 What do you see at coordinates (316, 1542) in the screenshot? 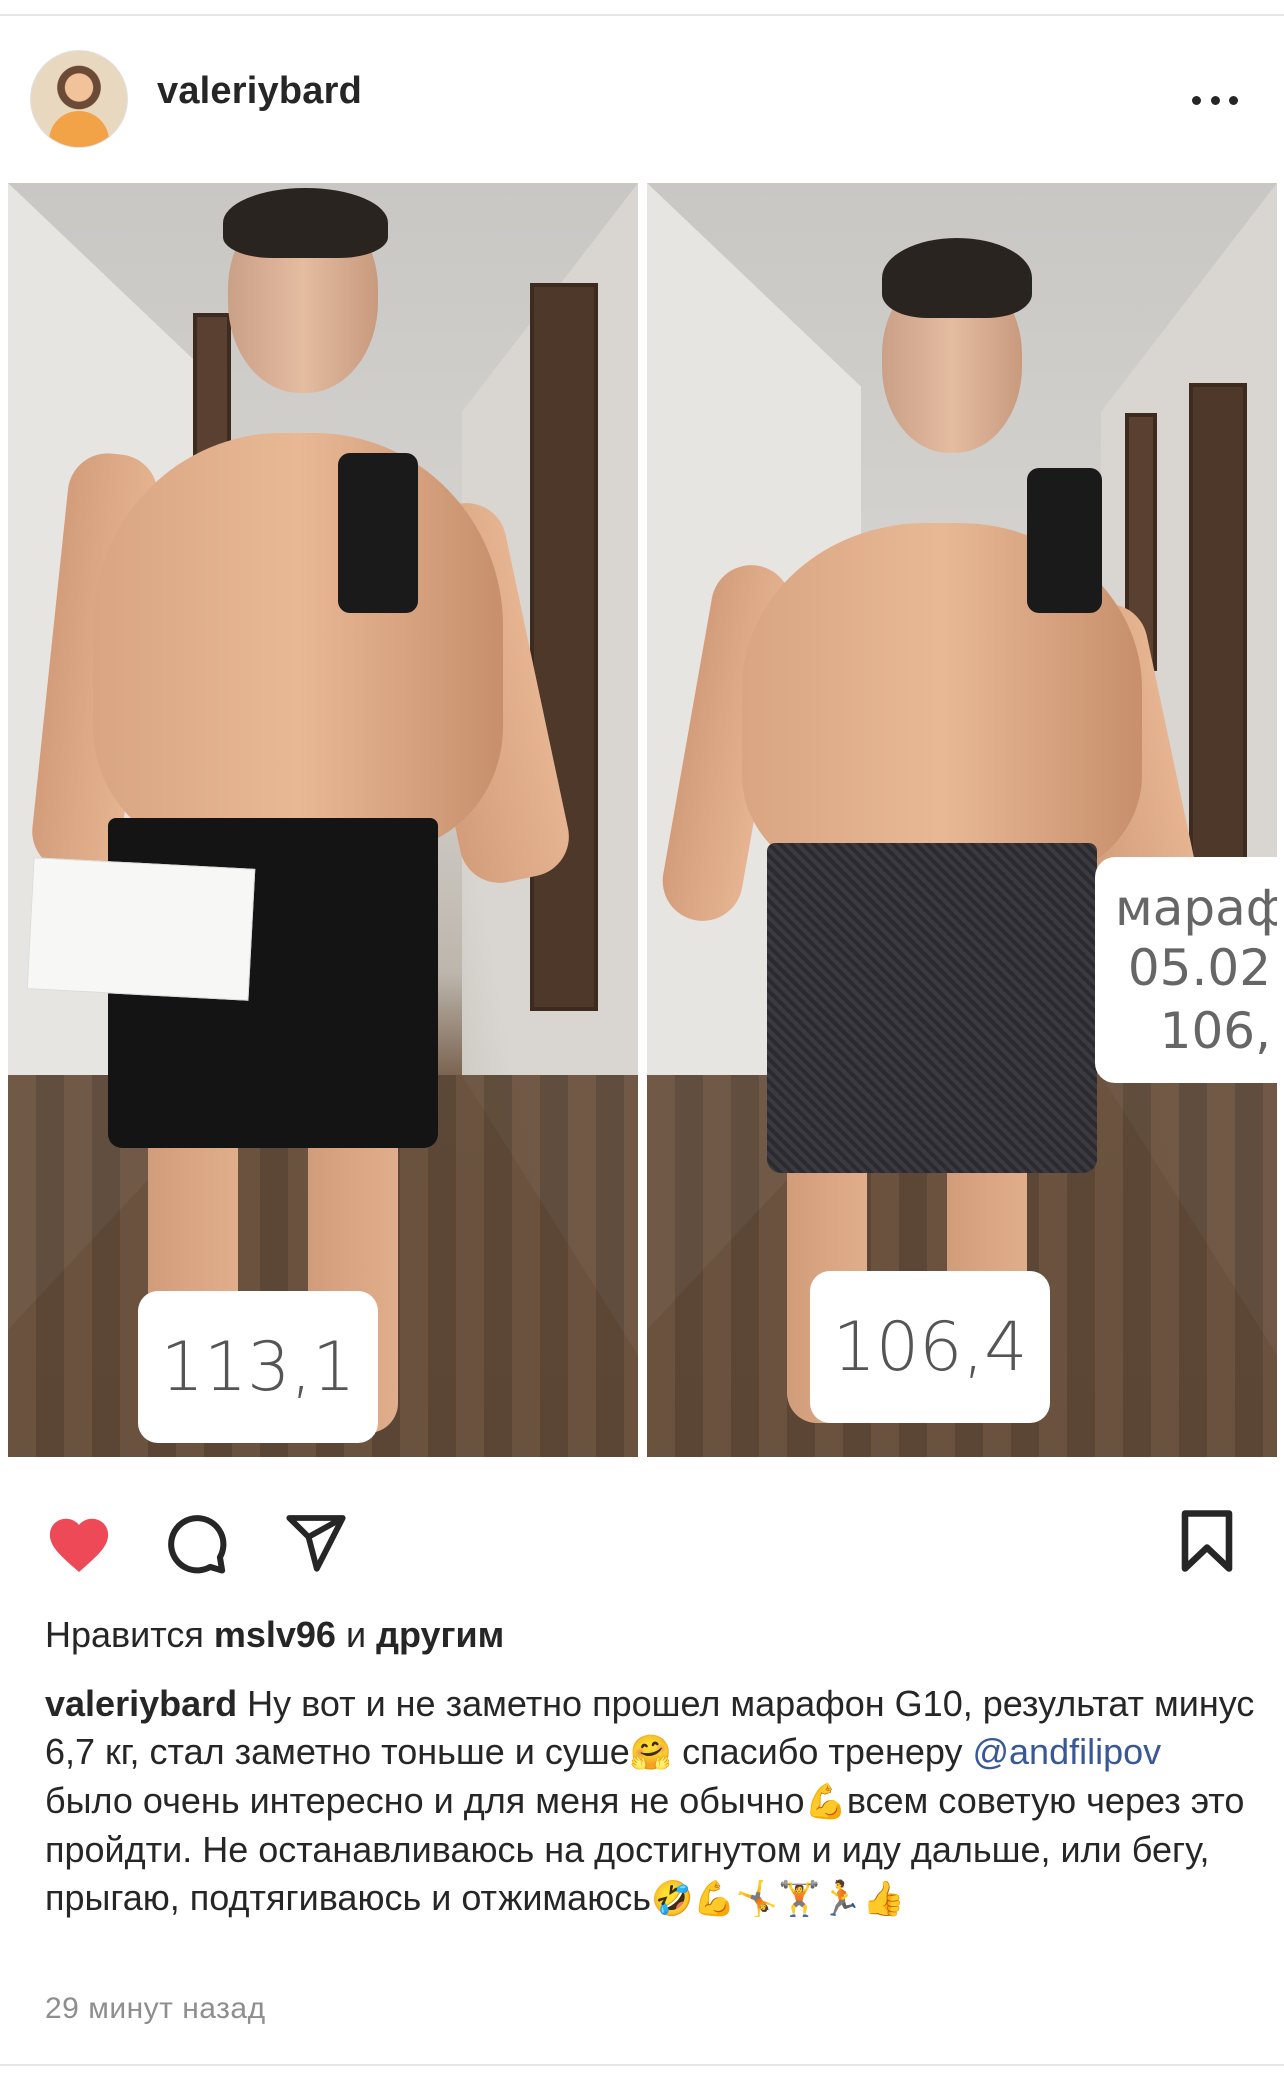
I see `send-icon` at bounding box center [316, 1542].